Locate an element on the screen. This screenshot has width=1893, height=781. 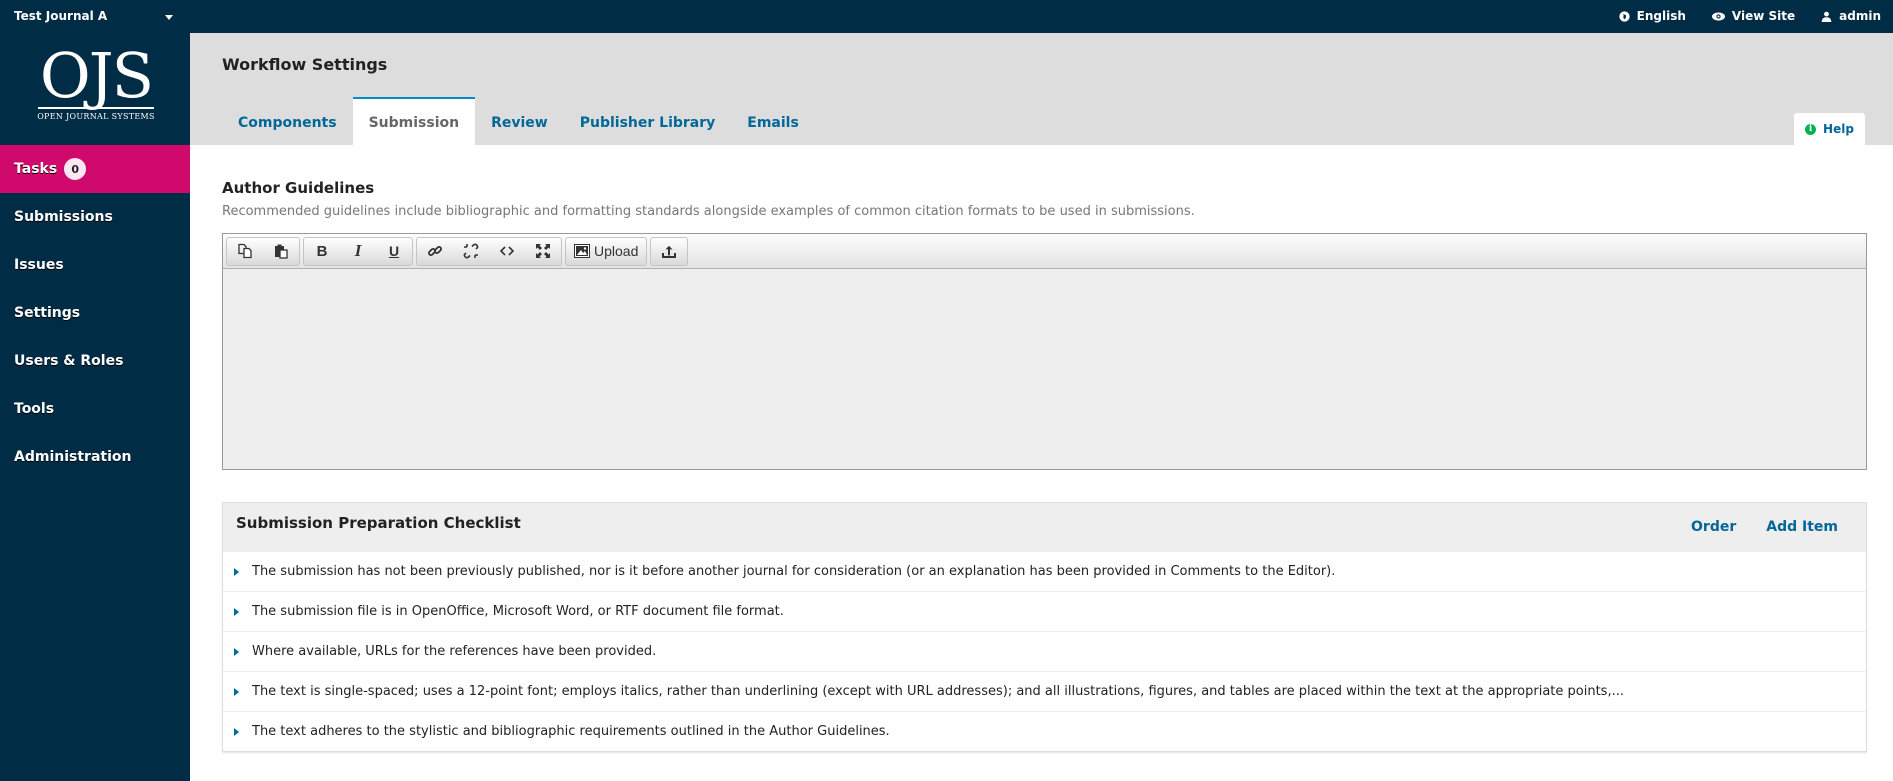
code-icon is located at coordinates (507, 251).